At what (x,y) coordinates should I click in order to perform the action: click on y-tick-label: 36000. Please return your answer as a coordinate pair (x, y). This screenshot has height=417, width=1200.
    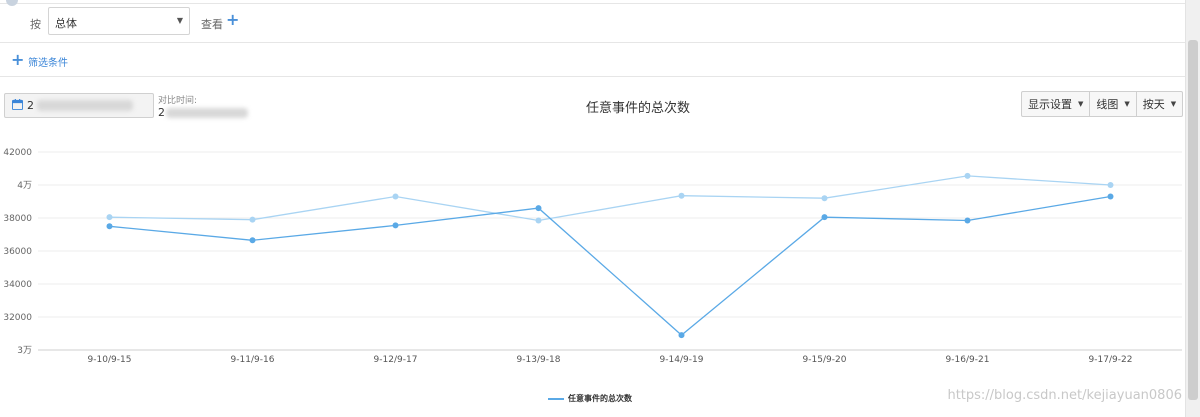
    Looking at the image, I should click on (17, 252).